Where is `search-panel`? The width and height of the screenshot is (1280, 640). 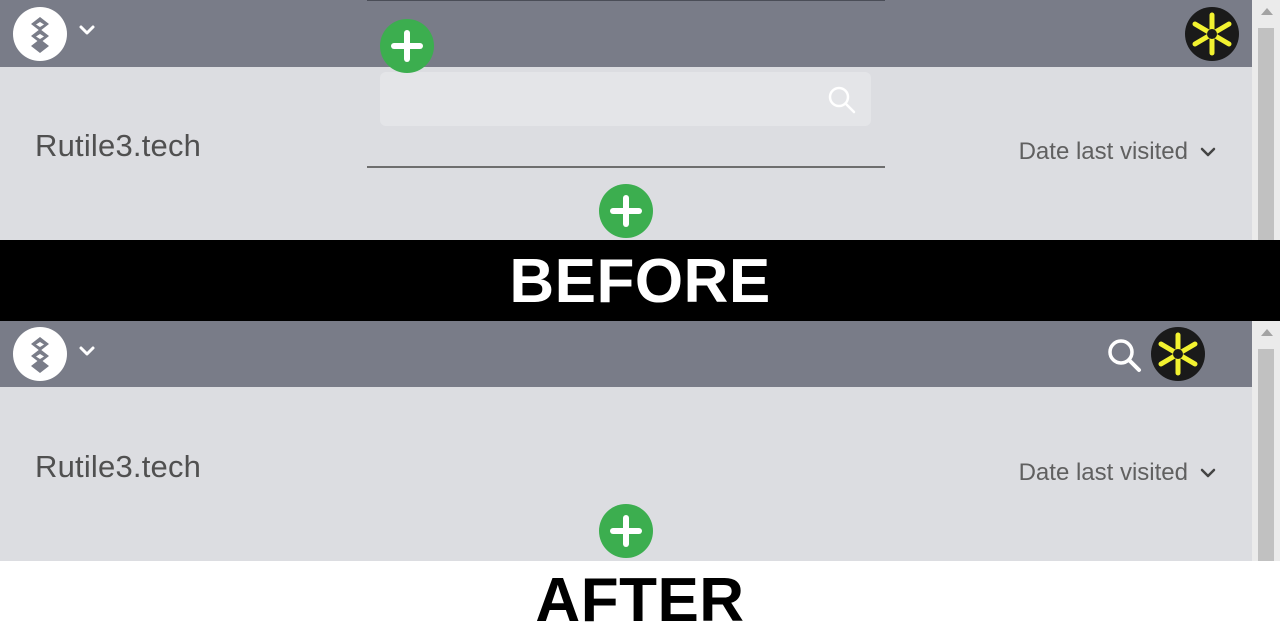 search-panel is located at coordinates (626, 84).